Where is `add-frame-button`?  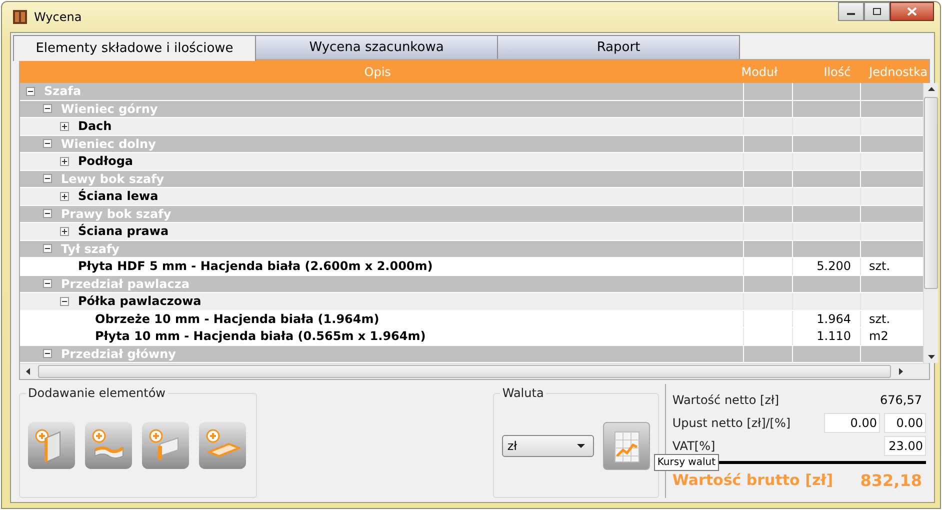 add-frame-button is located at coordinates (222, 445).